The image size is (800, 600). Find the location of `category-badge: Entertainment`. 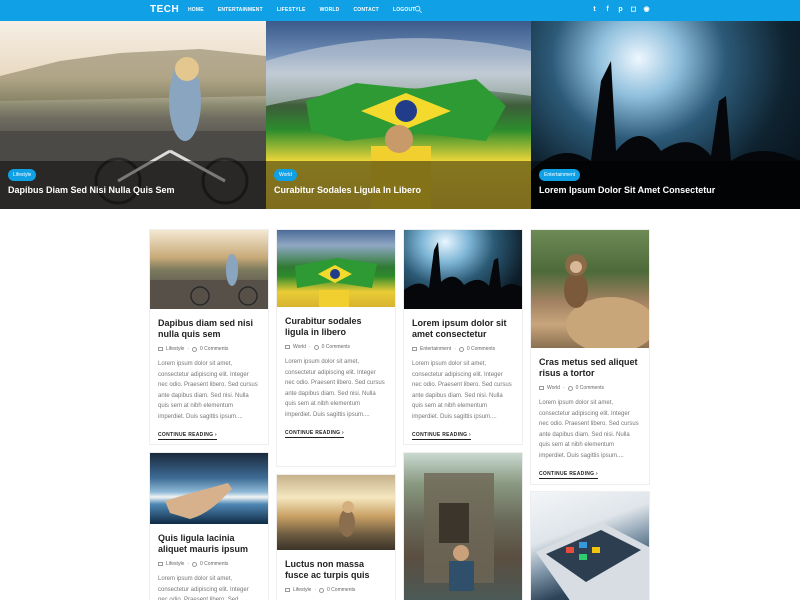

category-badge: Entertainment is located at coordinates (560, 175).